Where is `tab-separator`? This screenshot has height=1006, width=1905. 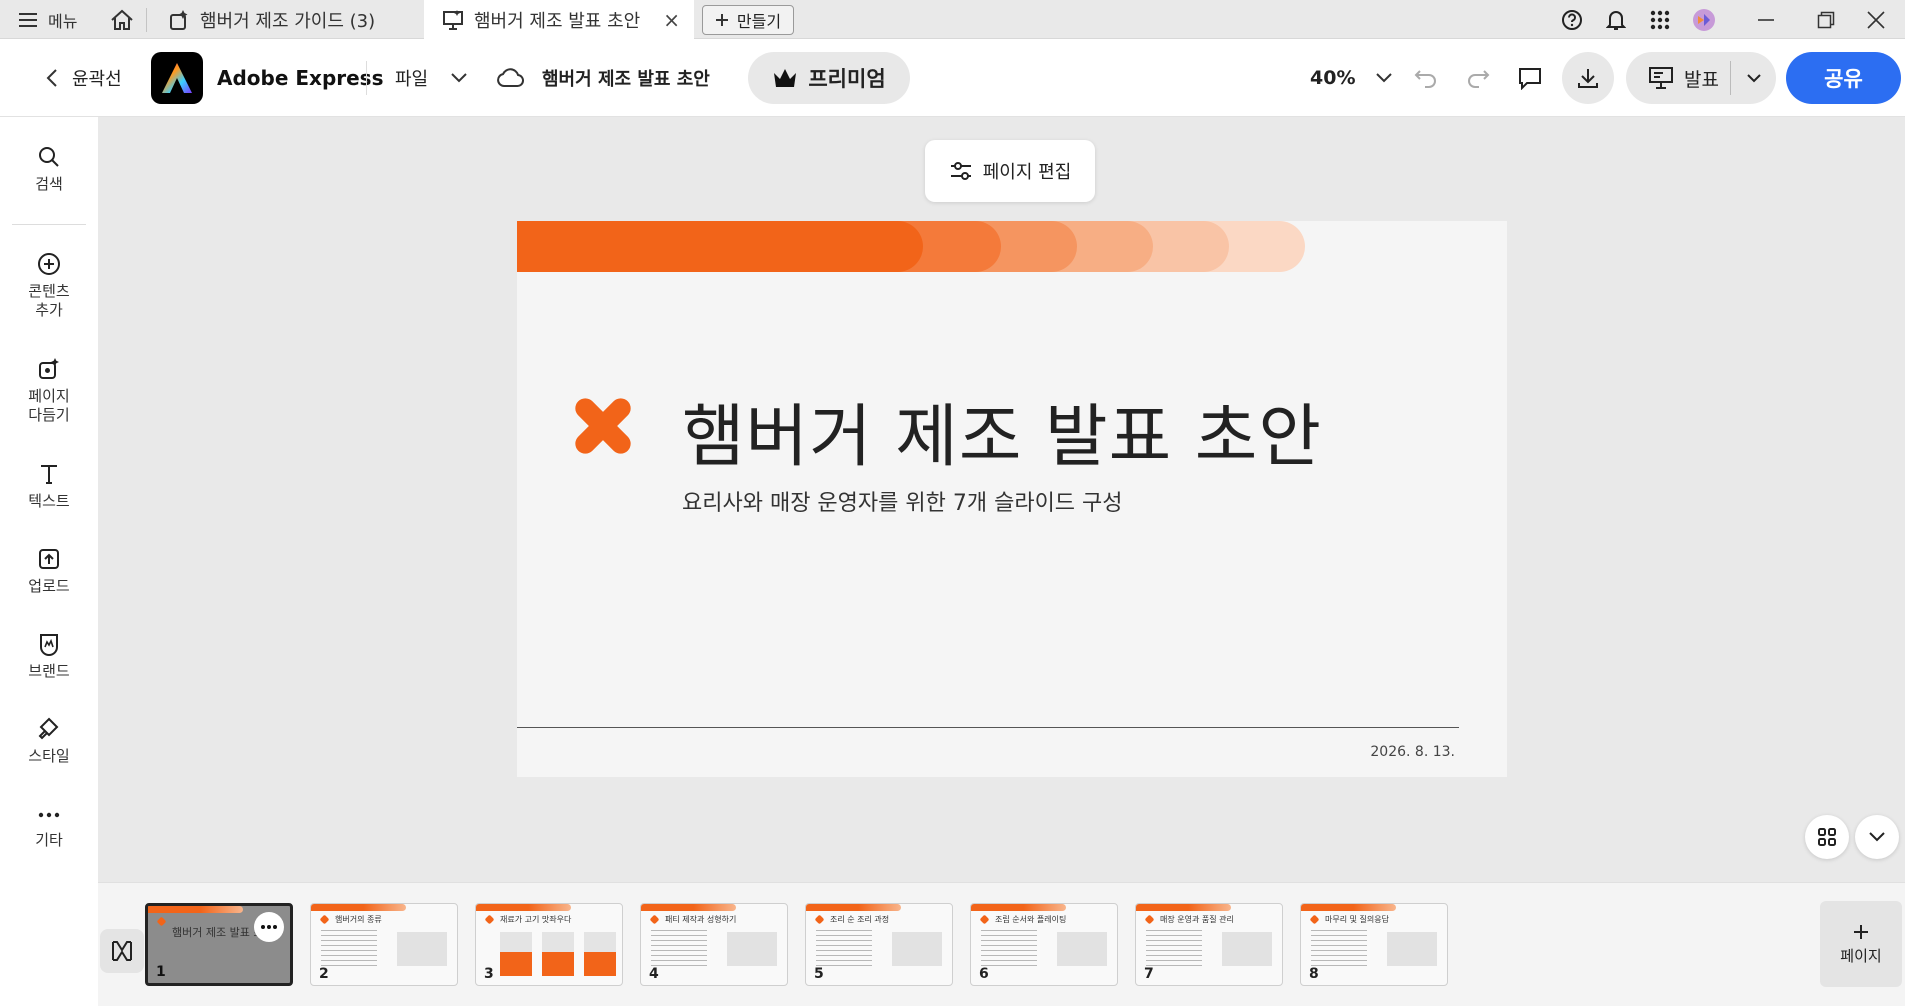 tab-separator is located at coordinates (146, 20).